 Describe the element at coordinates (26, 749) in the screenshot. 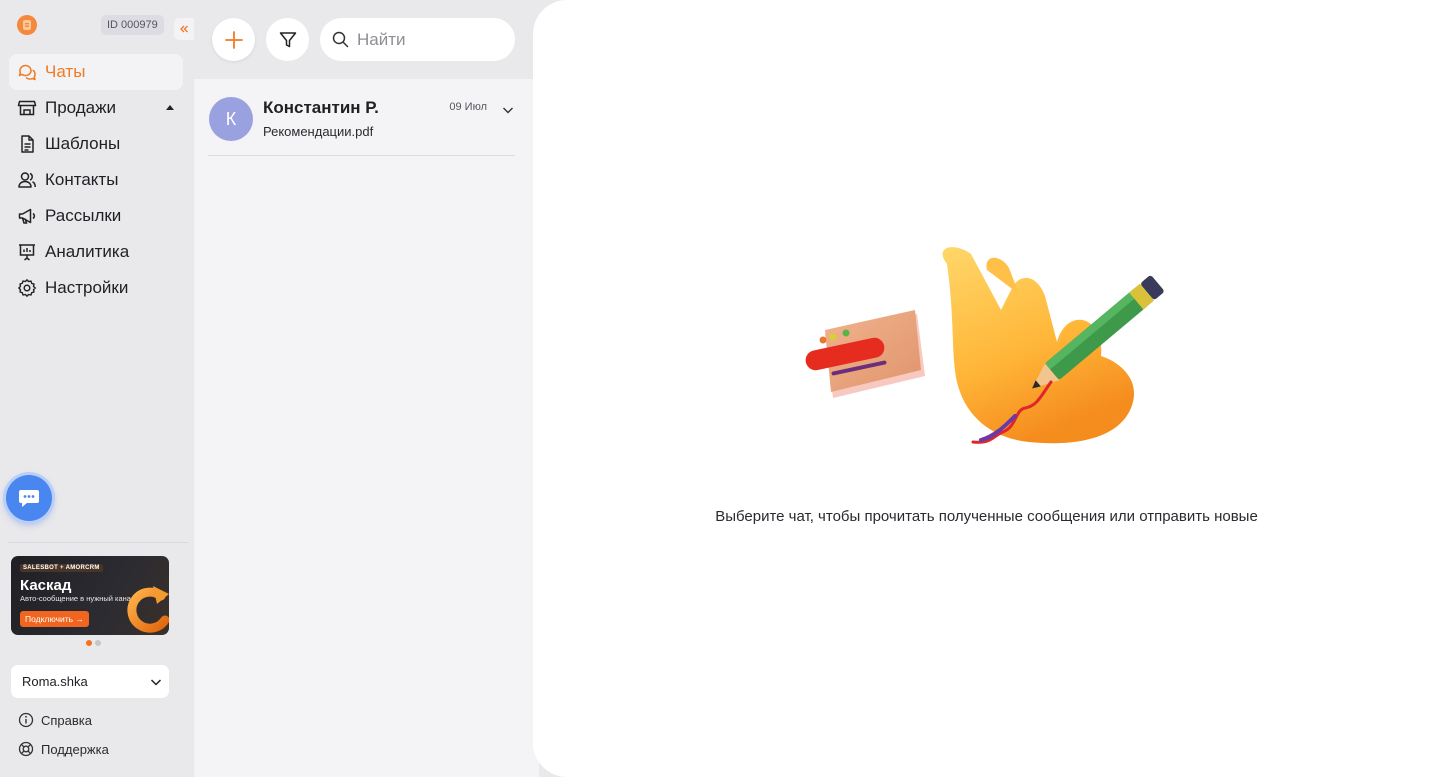

I see `lifebuoy-icon` at that location.